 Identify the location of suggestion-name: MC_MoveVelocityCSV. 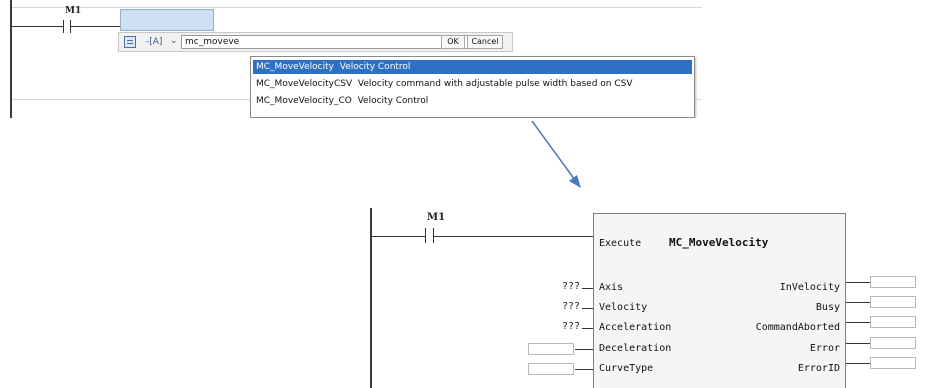
(304, 84).